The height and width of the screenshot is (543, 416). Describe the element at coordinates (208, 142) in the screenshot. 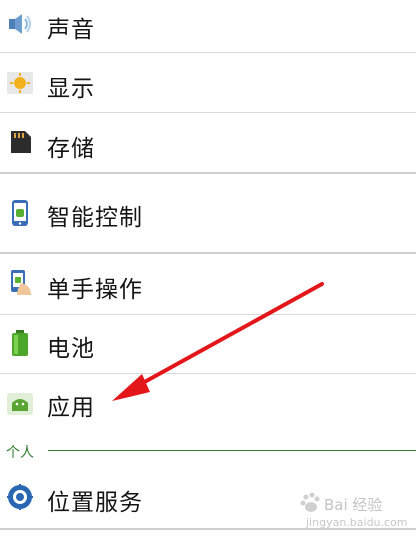

I see `settings-item-storage: 存储` at that location.